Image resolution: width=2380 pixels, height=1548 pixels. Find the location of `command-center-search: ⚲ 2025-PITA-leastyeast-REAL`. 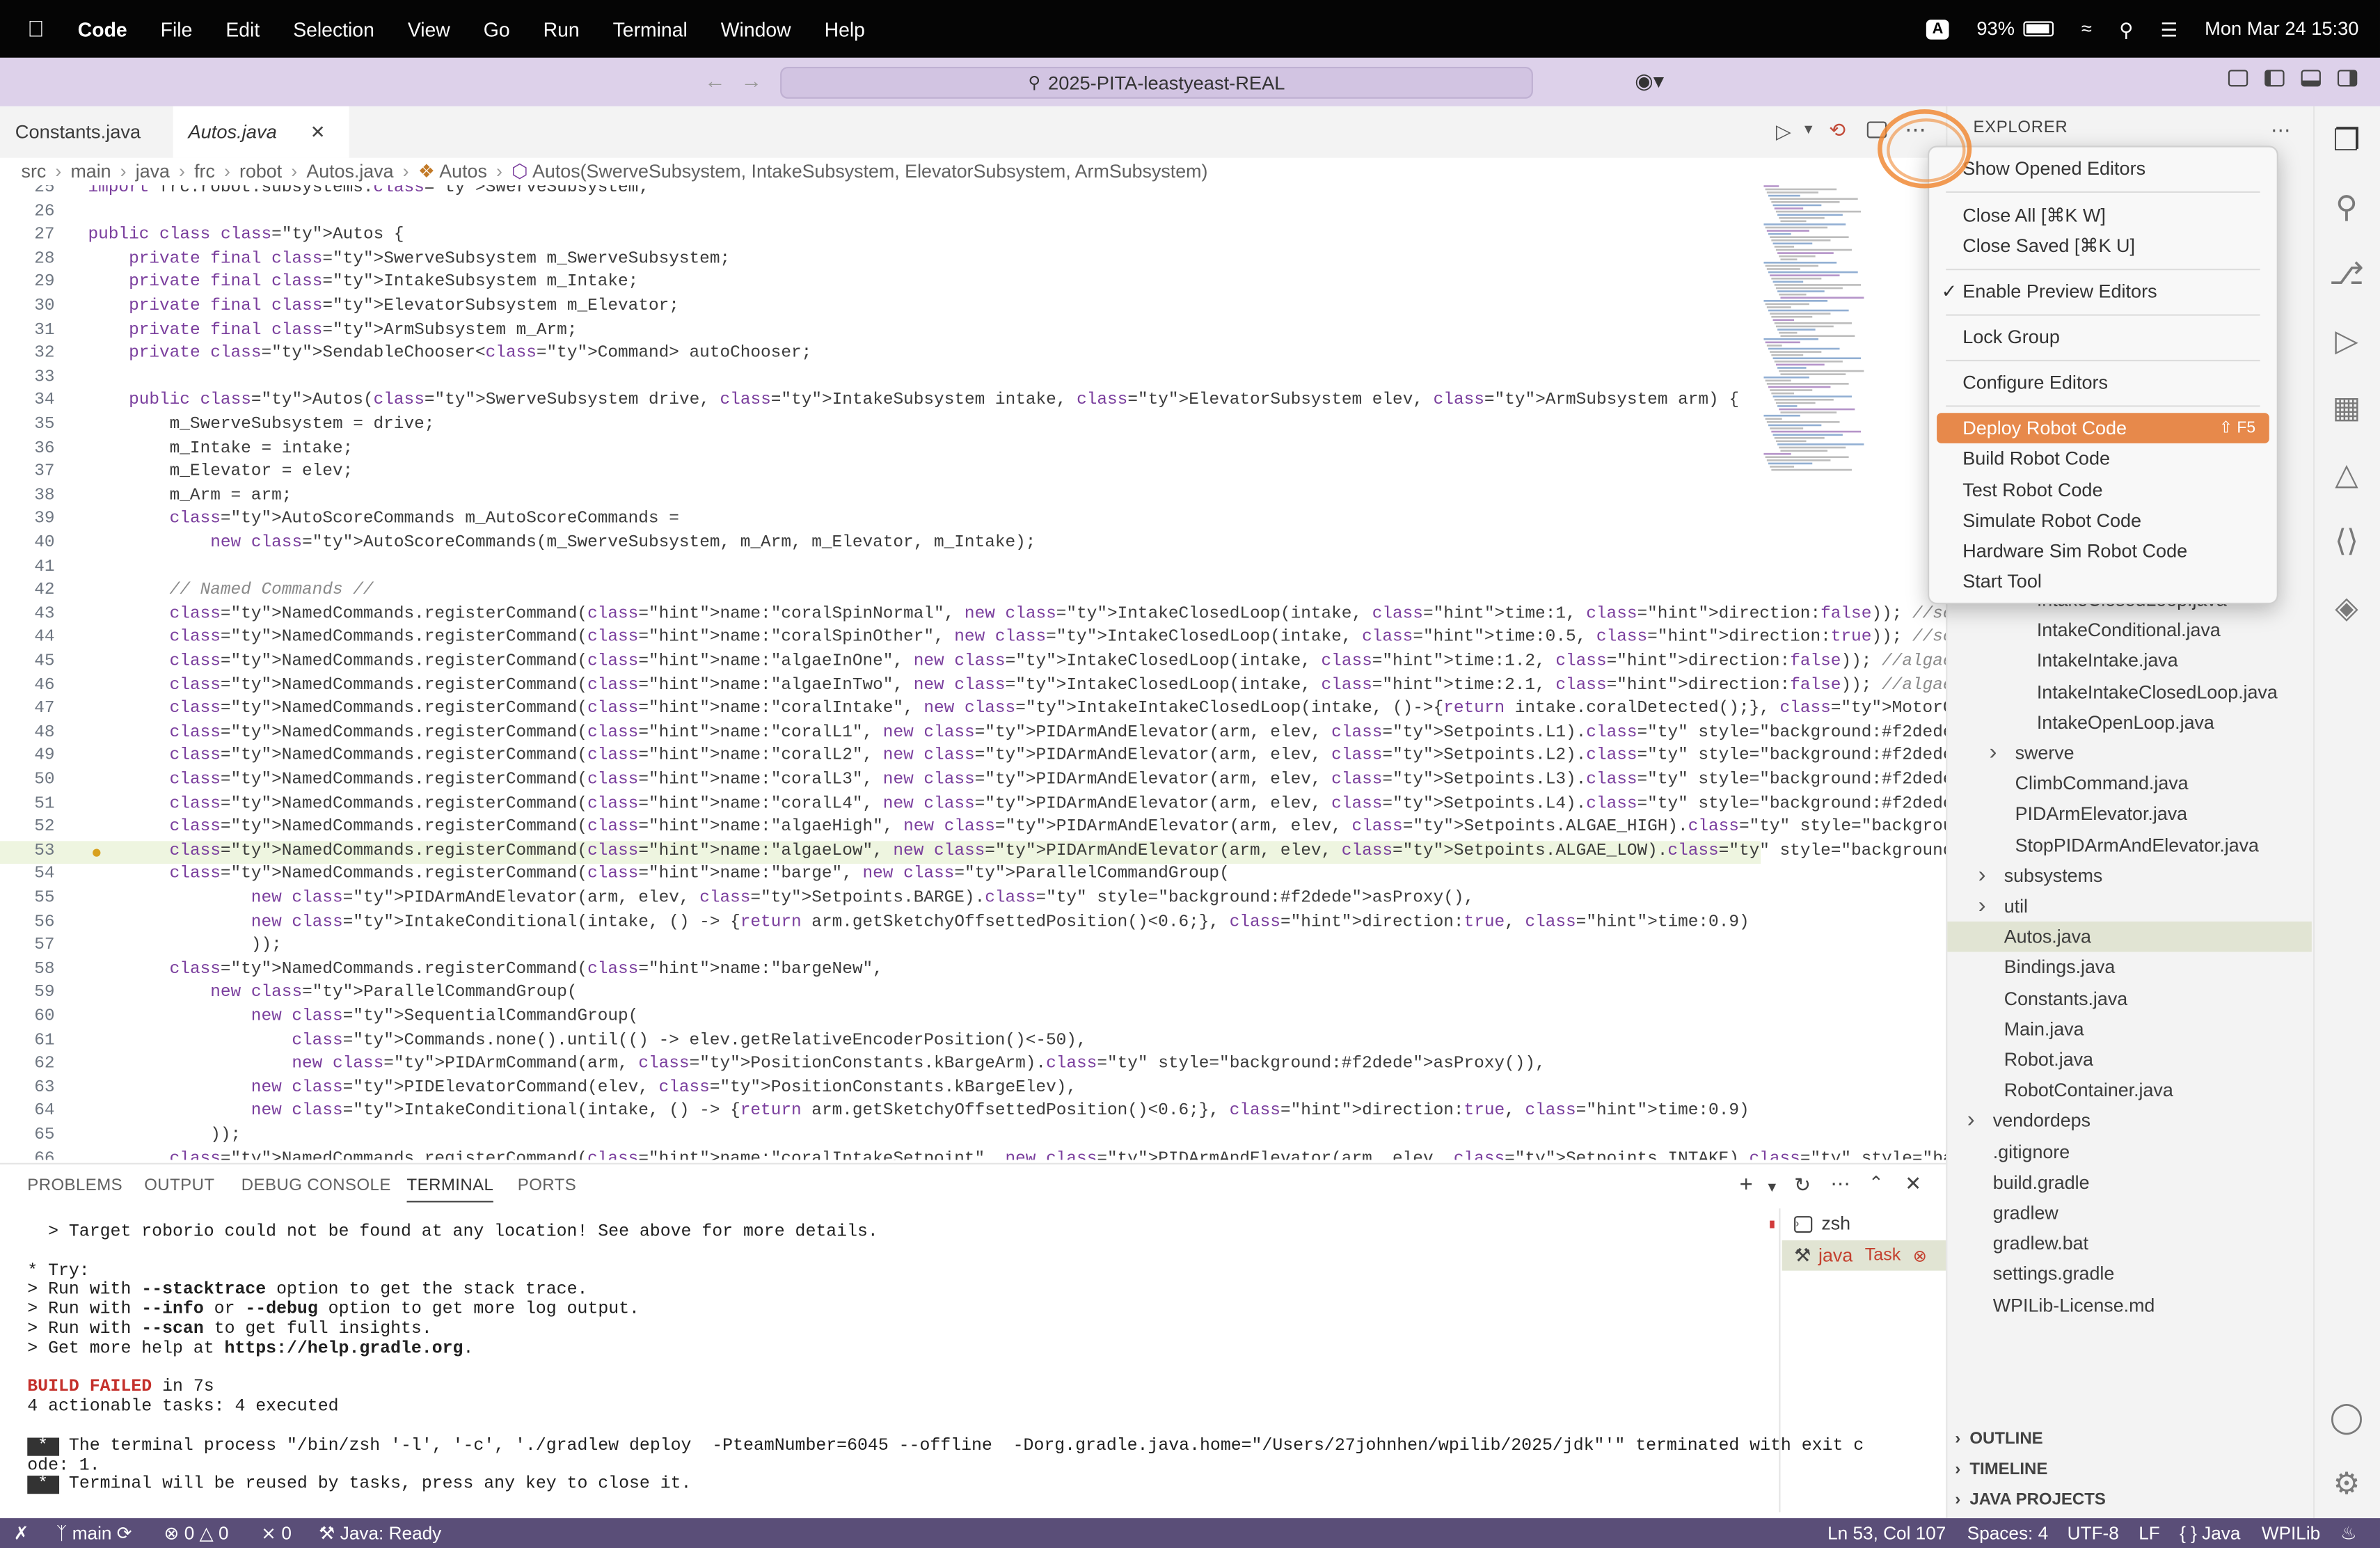

command-center-search: ⚲ 2025-PITA-leastyeast-REAL is located at coordinates (1156, 82).